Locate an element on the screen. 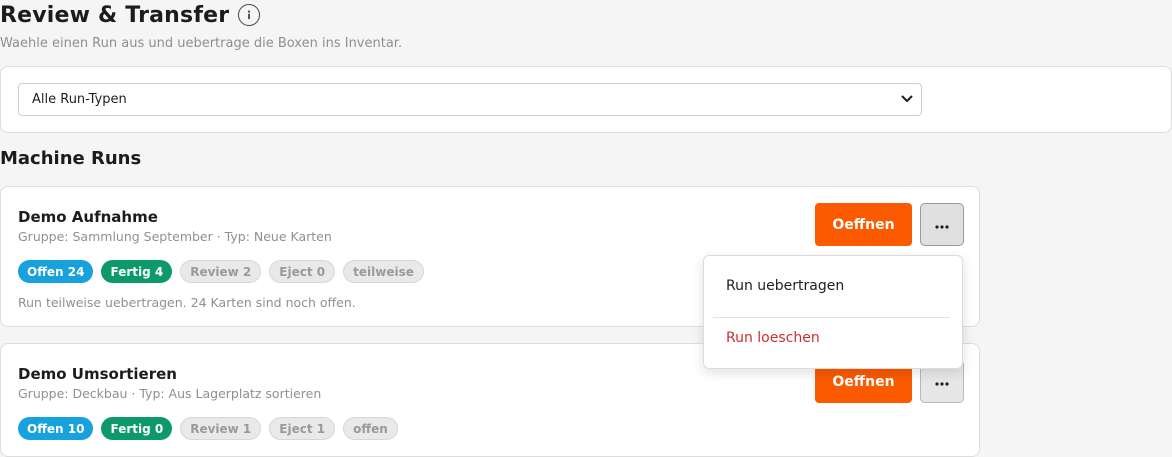 The width and height of the screenshot is (1172, 457). badge-review: Review 2 is located at coordinates (221, 271).